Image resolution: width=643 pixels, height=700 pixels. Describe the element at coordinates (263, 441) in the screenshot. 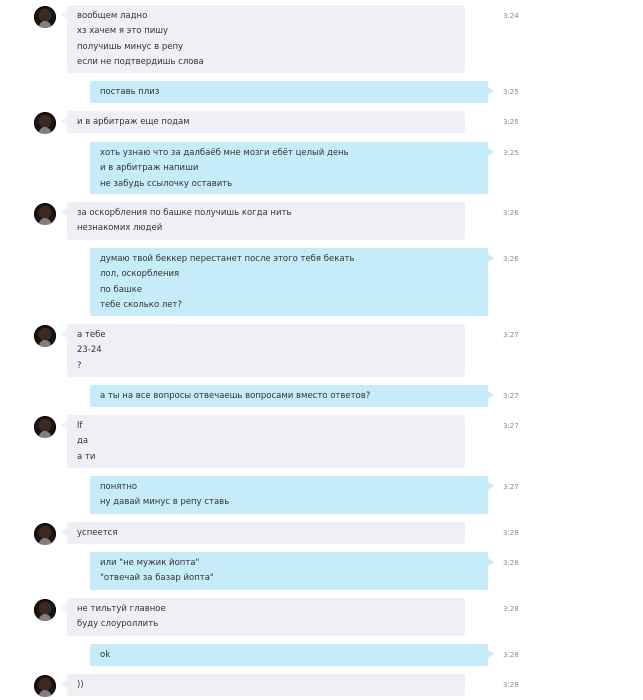

I see `message-bubble: lf да а ти` at that location.